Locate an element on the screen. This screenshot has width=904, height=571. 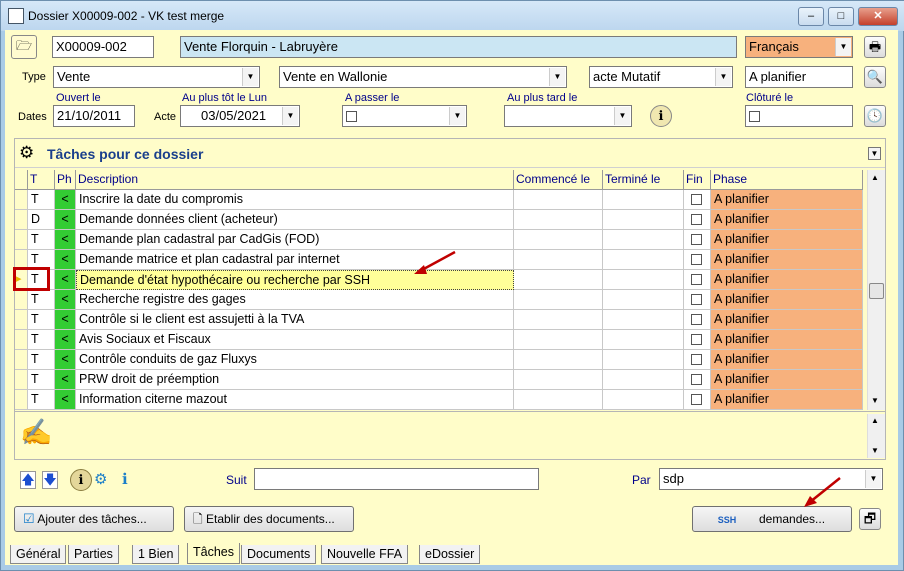
column-header-started: Commencé le is located at coordinates (558, 180).